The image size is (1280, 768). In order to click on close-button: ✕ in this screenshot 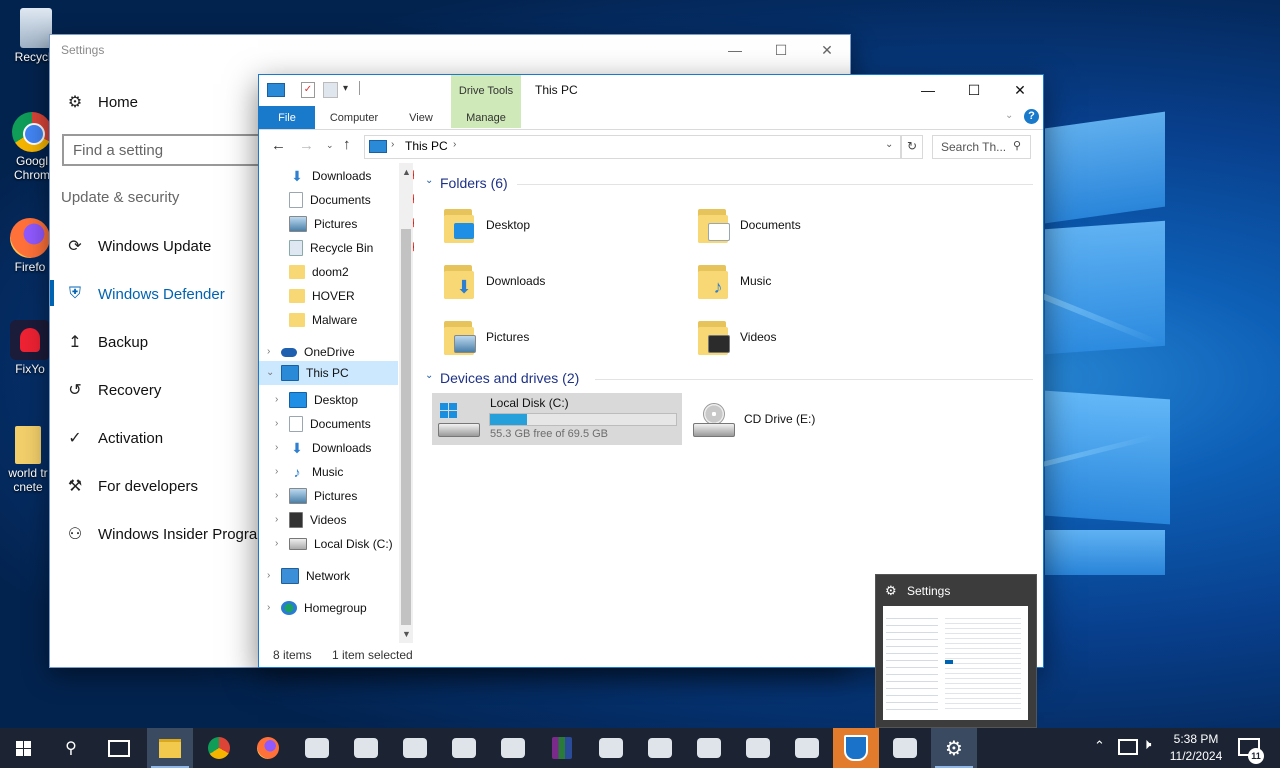, I will do `click(827, 50)`.